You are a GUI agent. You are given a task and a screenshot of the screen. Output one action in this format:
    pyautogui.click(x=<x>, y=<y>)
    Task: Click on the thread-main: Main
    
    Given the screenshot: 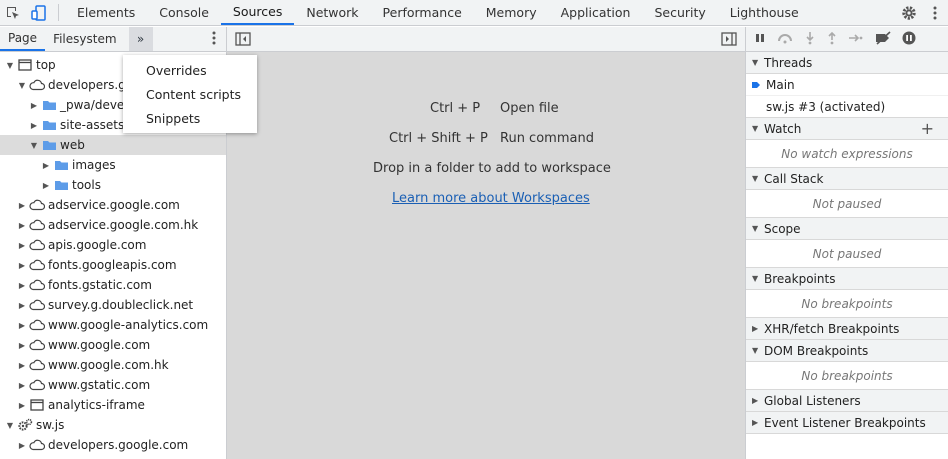 What is the action you would take?
    pyautogui.click(x=847, y=85)
    